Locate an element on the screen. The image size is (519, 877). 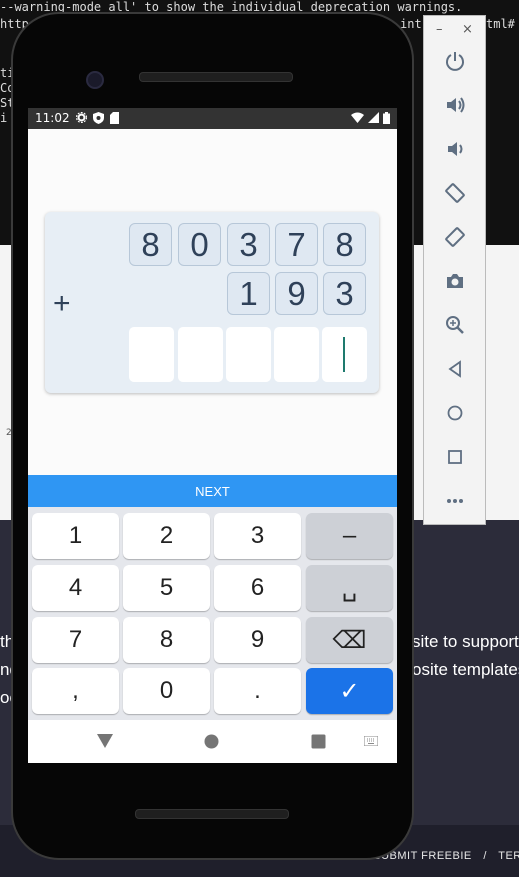
bottom-speaker is located at coordinates (212, 814).